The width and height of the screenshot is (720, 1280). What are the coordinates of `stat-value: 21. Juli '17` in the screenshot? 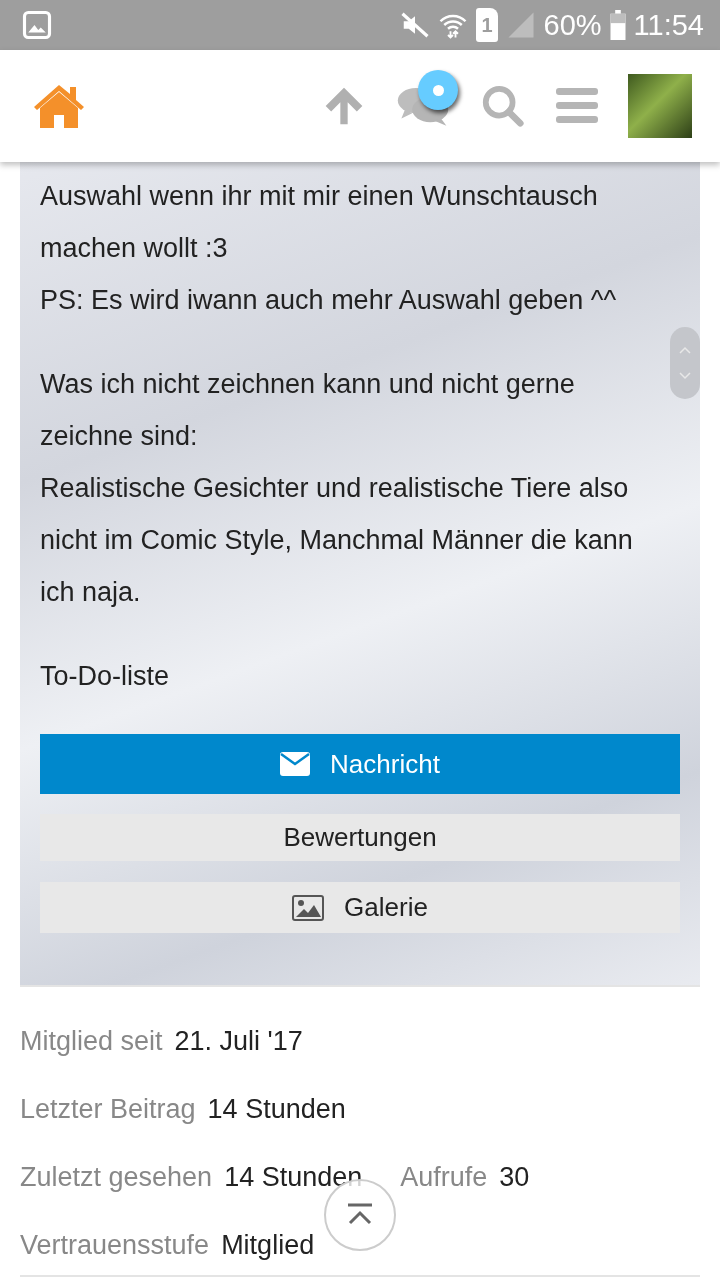 It's located at (238, 1041).